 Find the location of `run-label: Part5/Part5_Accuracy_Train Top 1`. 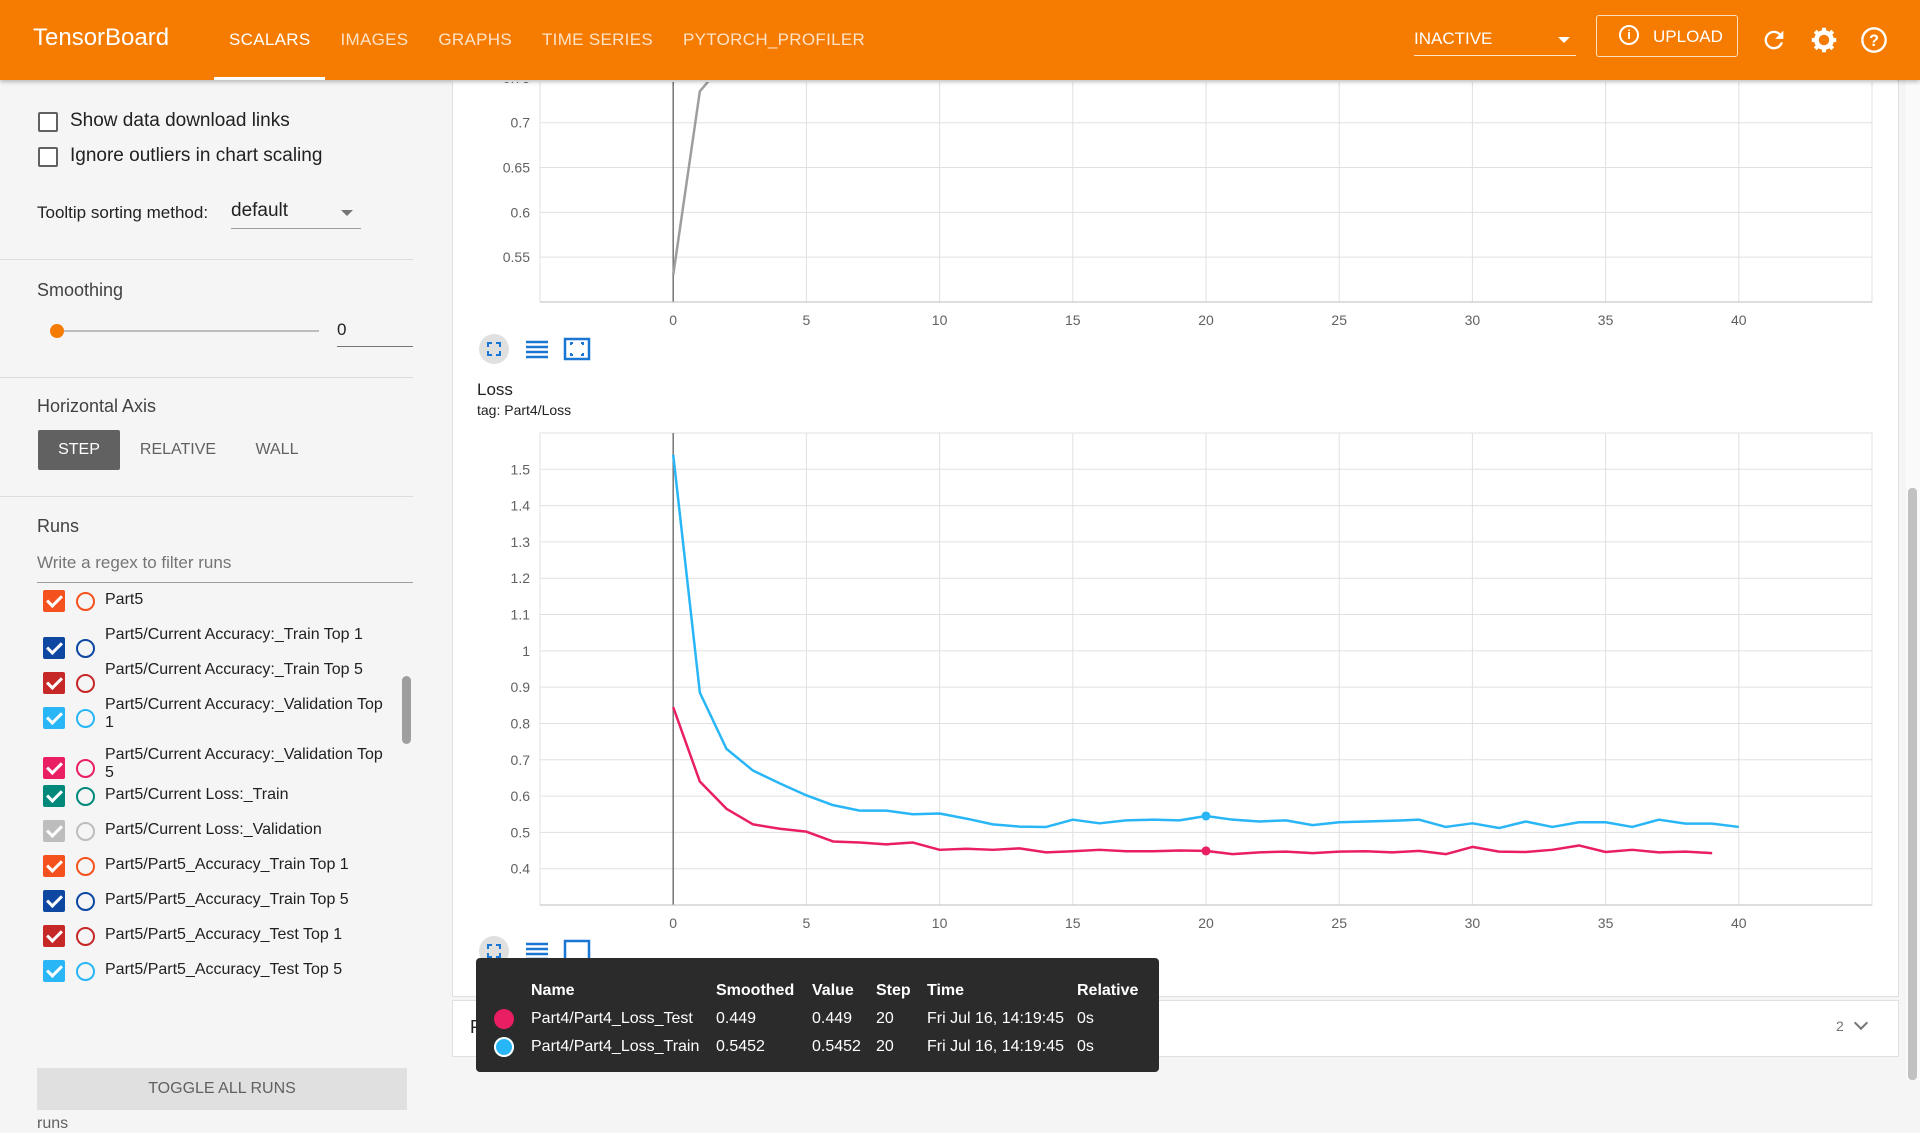

run-label: Part5/Part5_Accuracy_Train Top 1 is located at coordinates (227, 864).